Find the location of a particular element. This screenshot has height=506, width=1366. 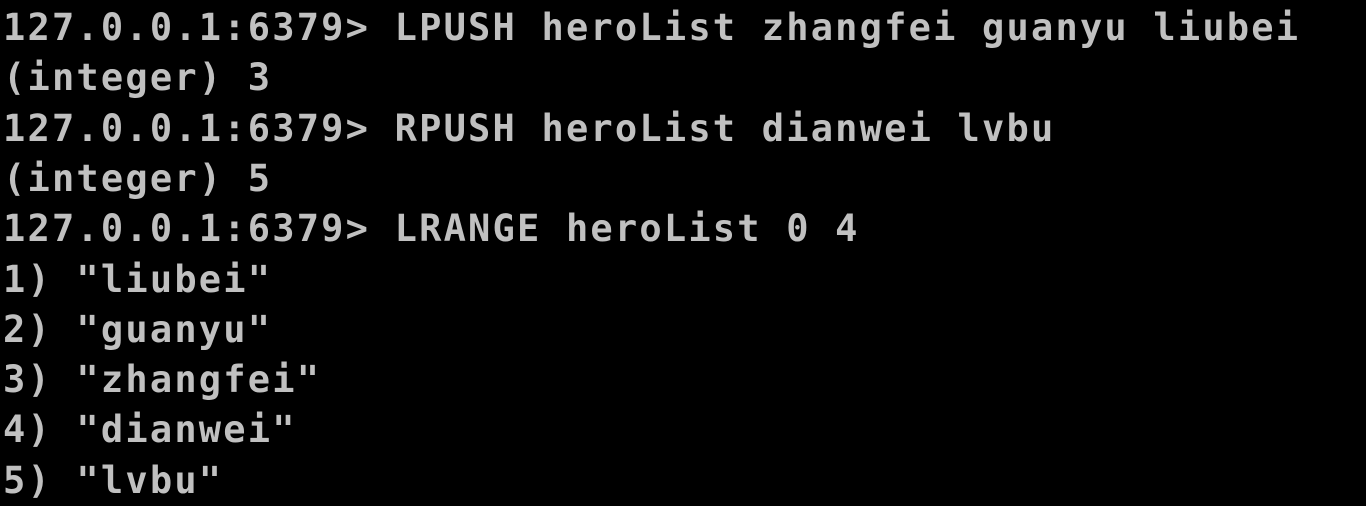

output-line-integer-5: (integer) 5 is located at coordinates (138, 178).